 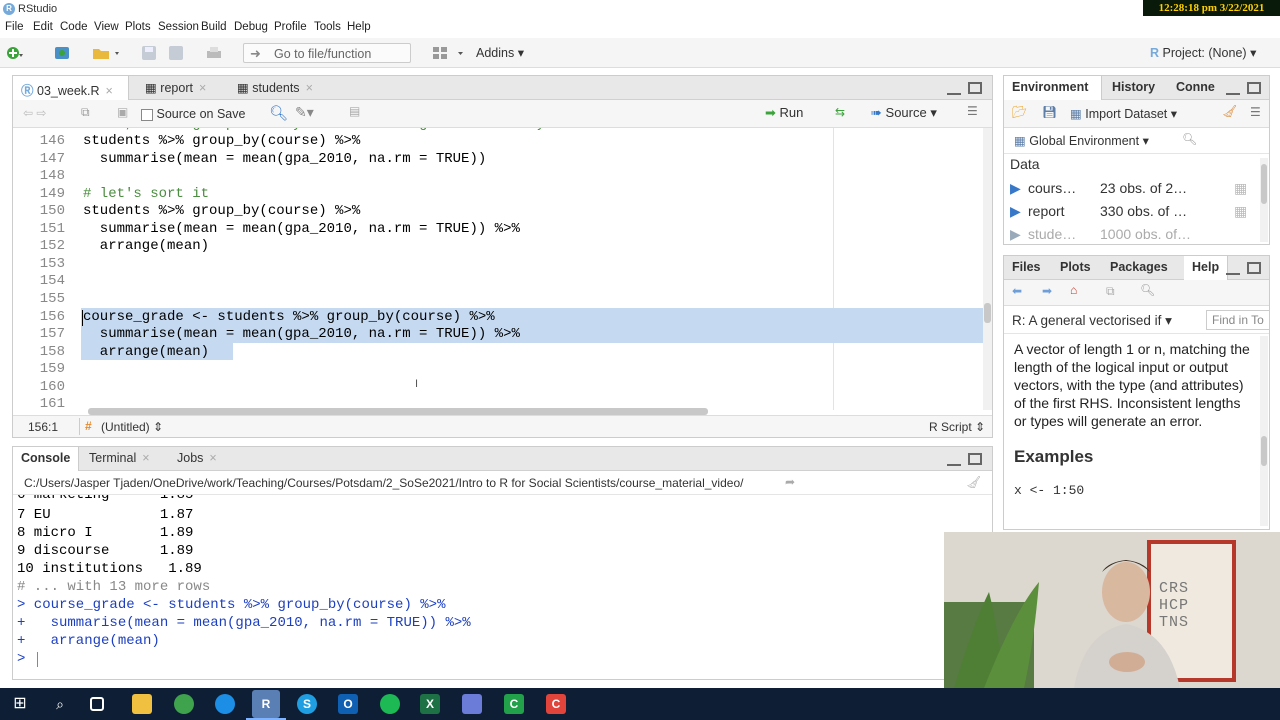 What do you see at coordinates (1237, 320) in the screenshot?
I see `find-in-topic-input: Find in To` at bounding box center [1237, 320].